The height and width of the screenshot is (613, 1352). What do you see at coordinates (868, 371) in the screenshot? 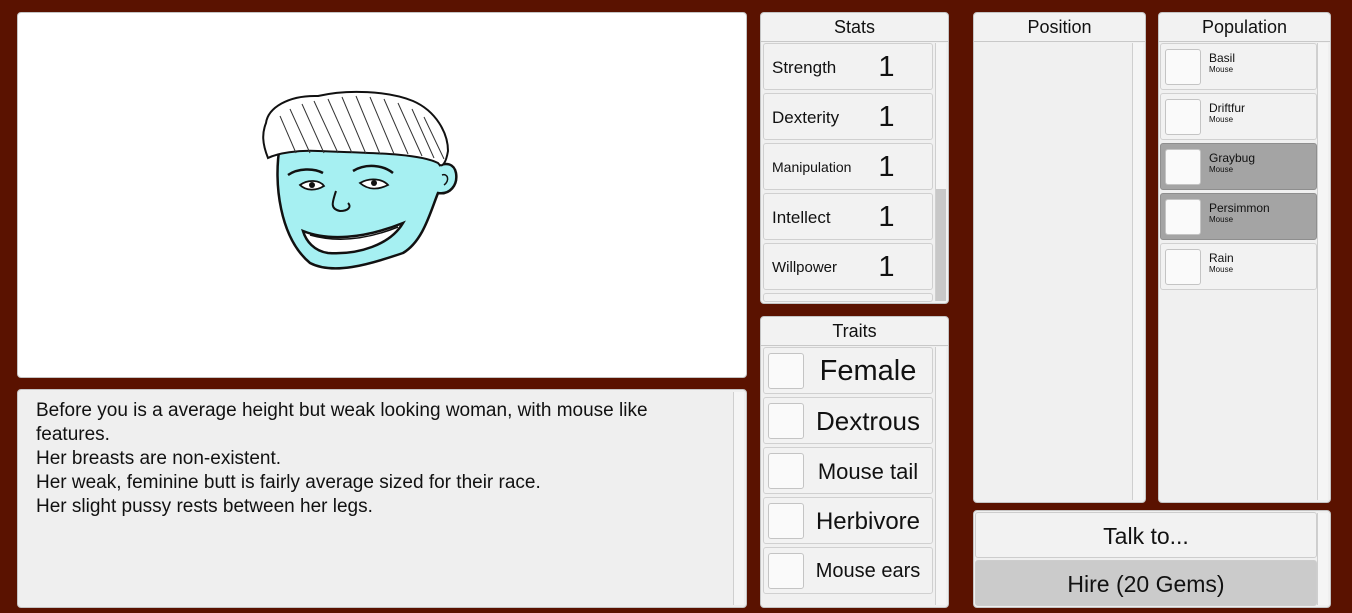
I see `trait-label: Female` at bounding box center [868, 371].